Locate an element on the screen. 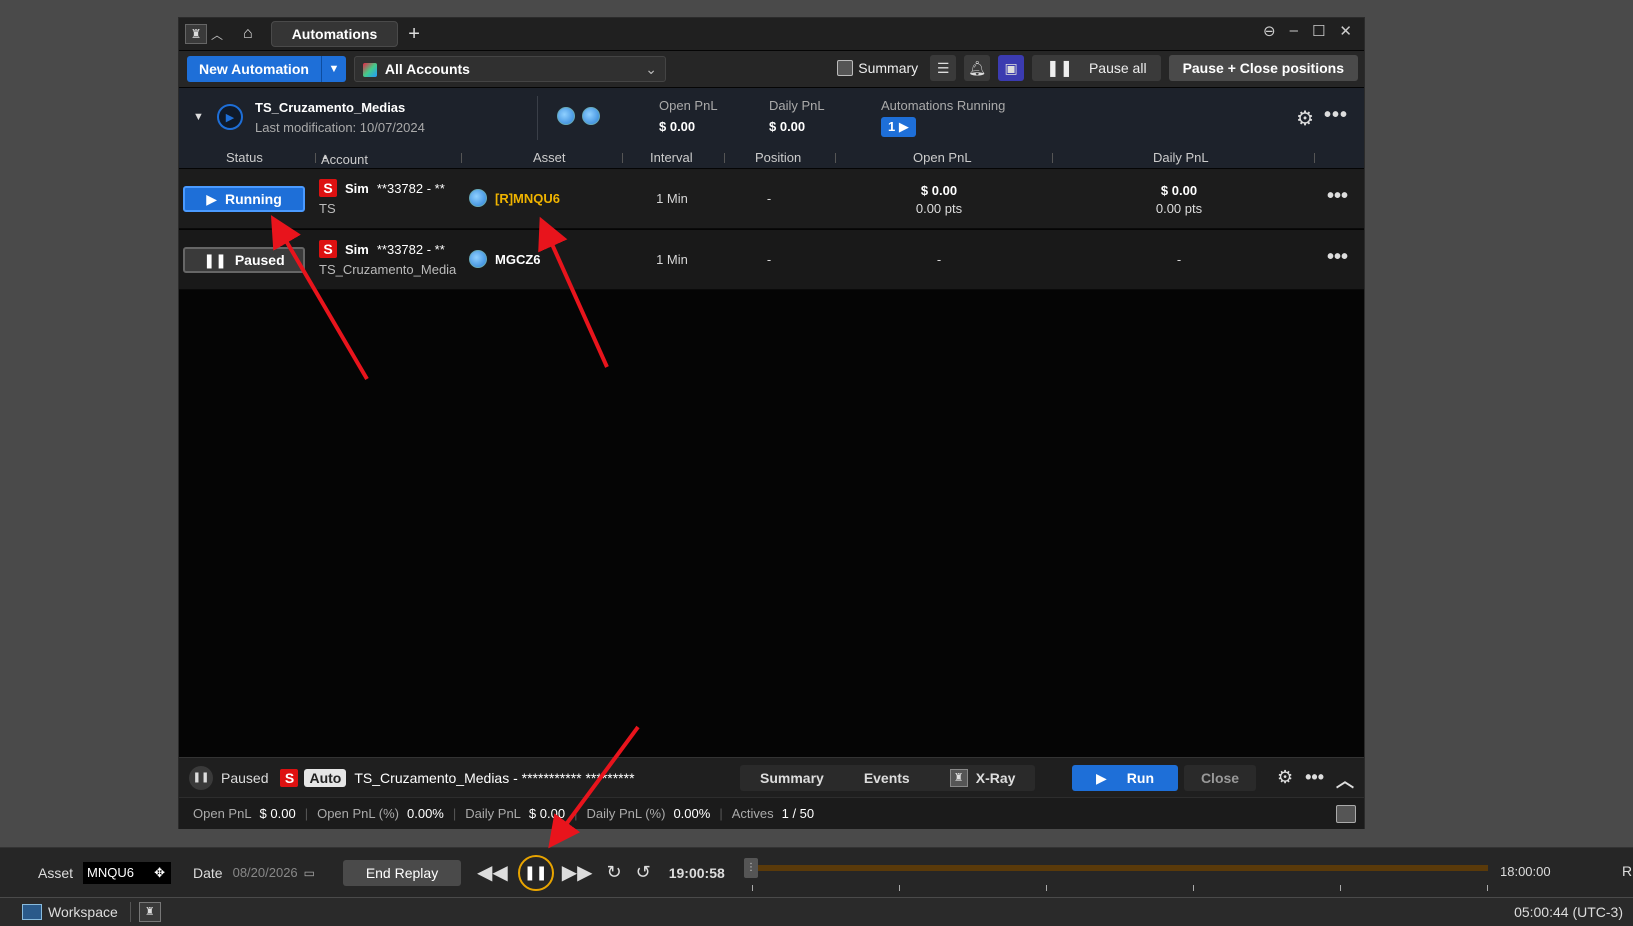  close-button: Close is located at coordinates (1220, 778).